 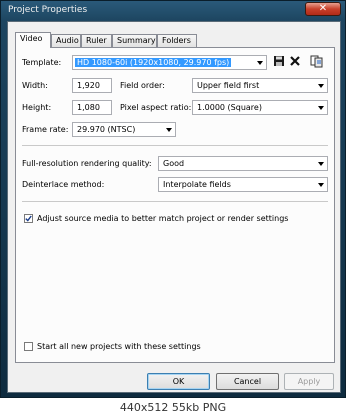 I want to click on render-quality-value: Good, so click(x=174, y=163).